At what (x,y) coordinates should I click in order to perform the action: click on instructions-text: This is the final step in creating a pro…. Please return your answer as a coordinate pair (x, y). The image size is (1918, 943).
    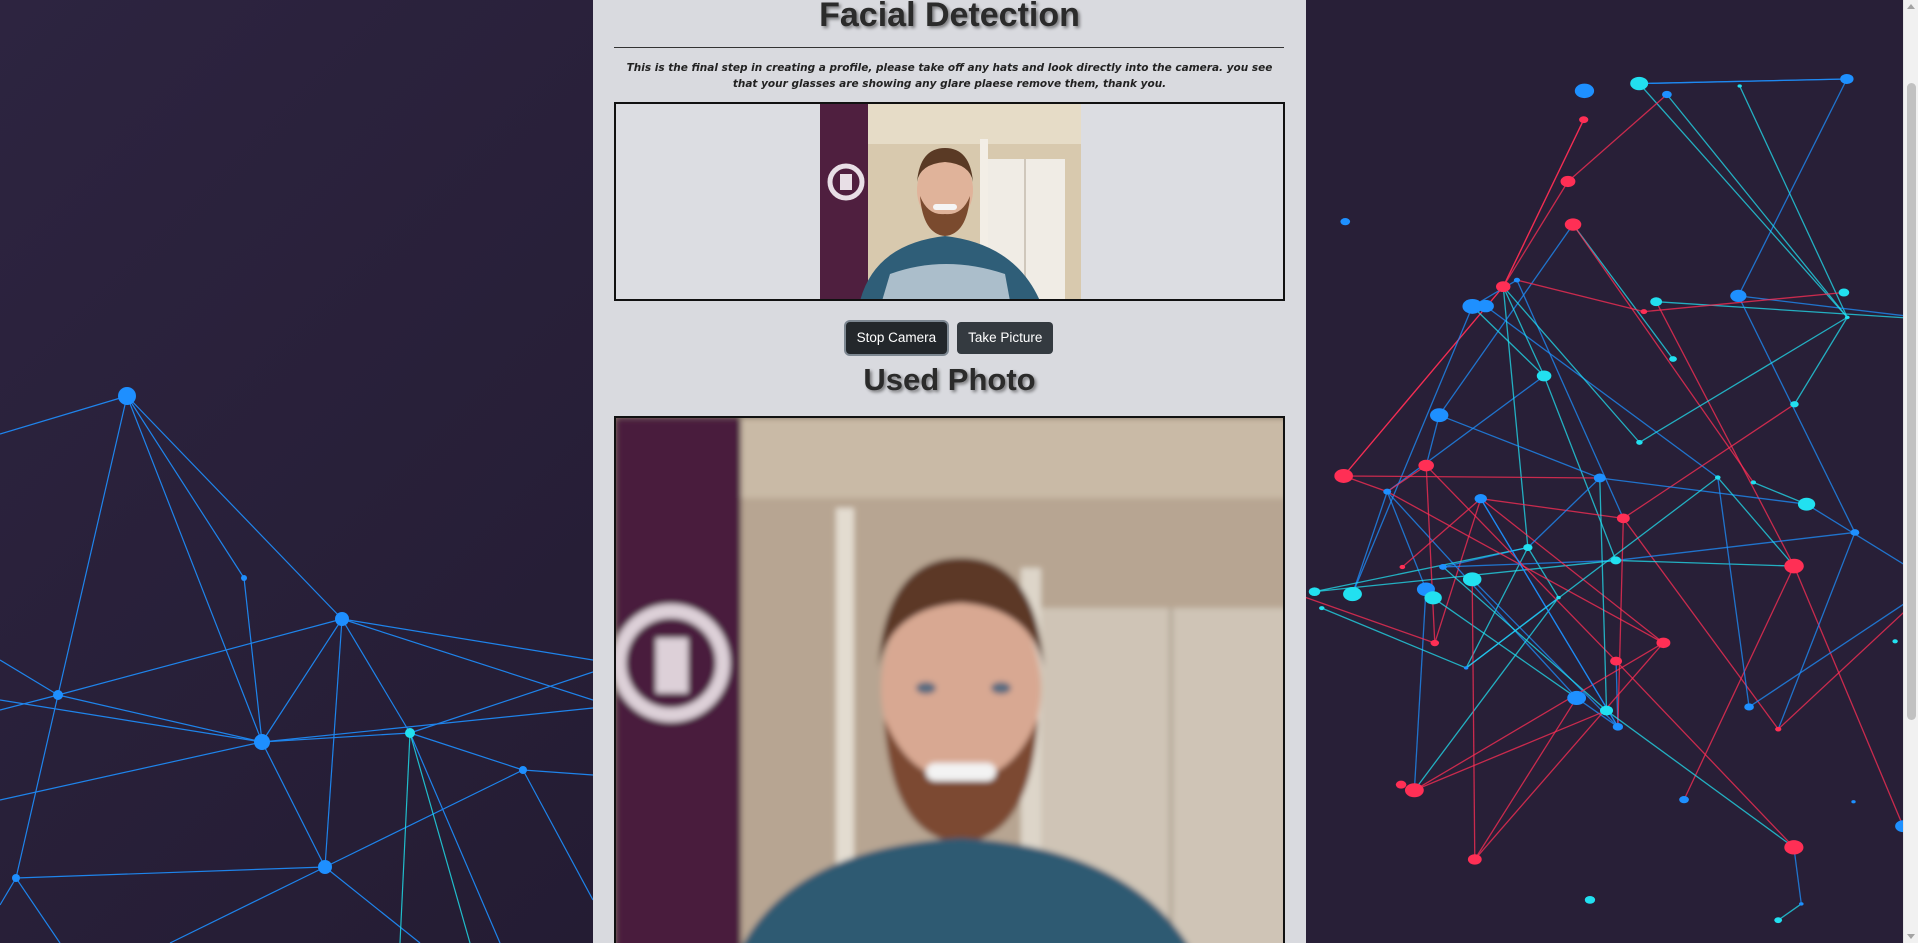
    Looking at the image, I should click on (949, 76).